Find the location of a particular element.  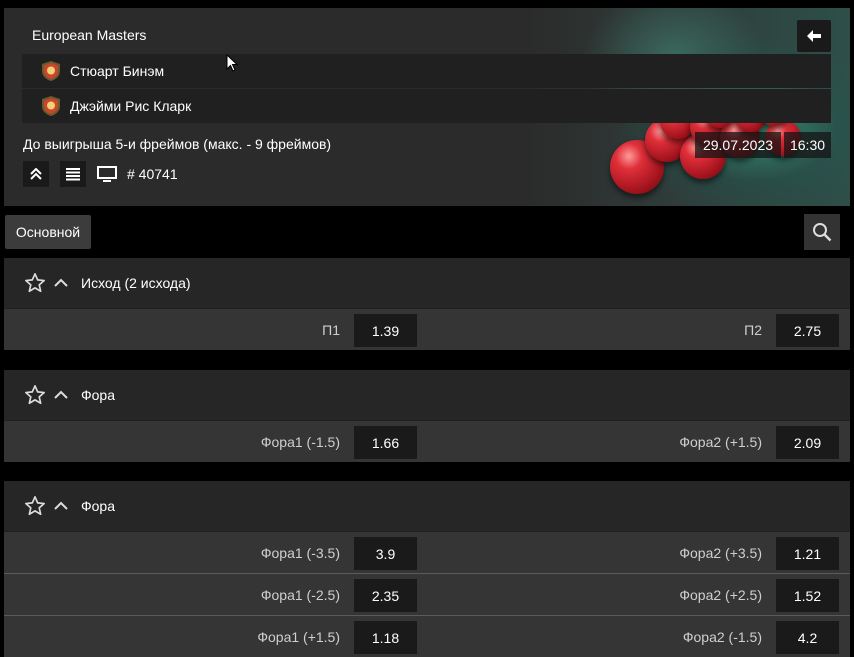

outcome-label: Фора1 (-3.5) is located at coordinates (300, 553).